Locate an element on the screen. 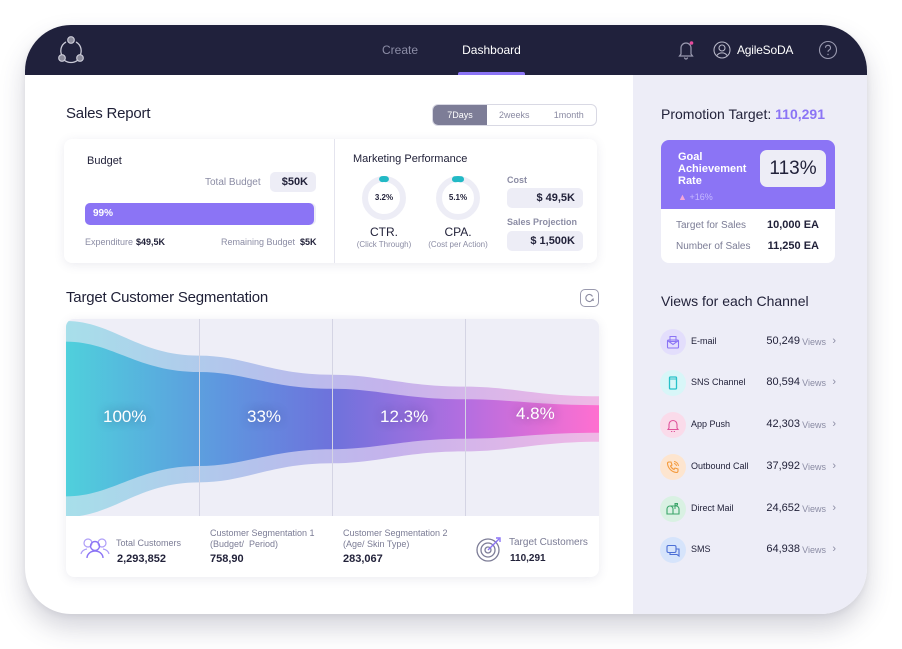  ctr-subtitle: (Click Through) is located at coordinates (384, 244).